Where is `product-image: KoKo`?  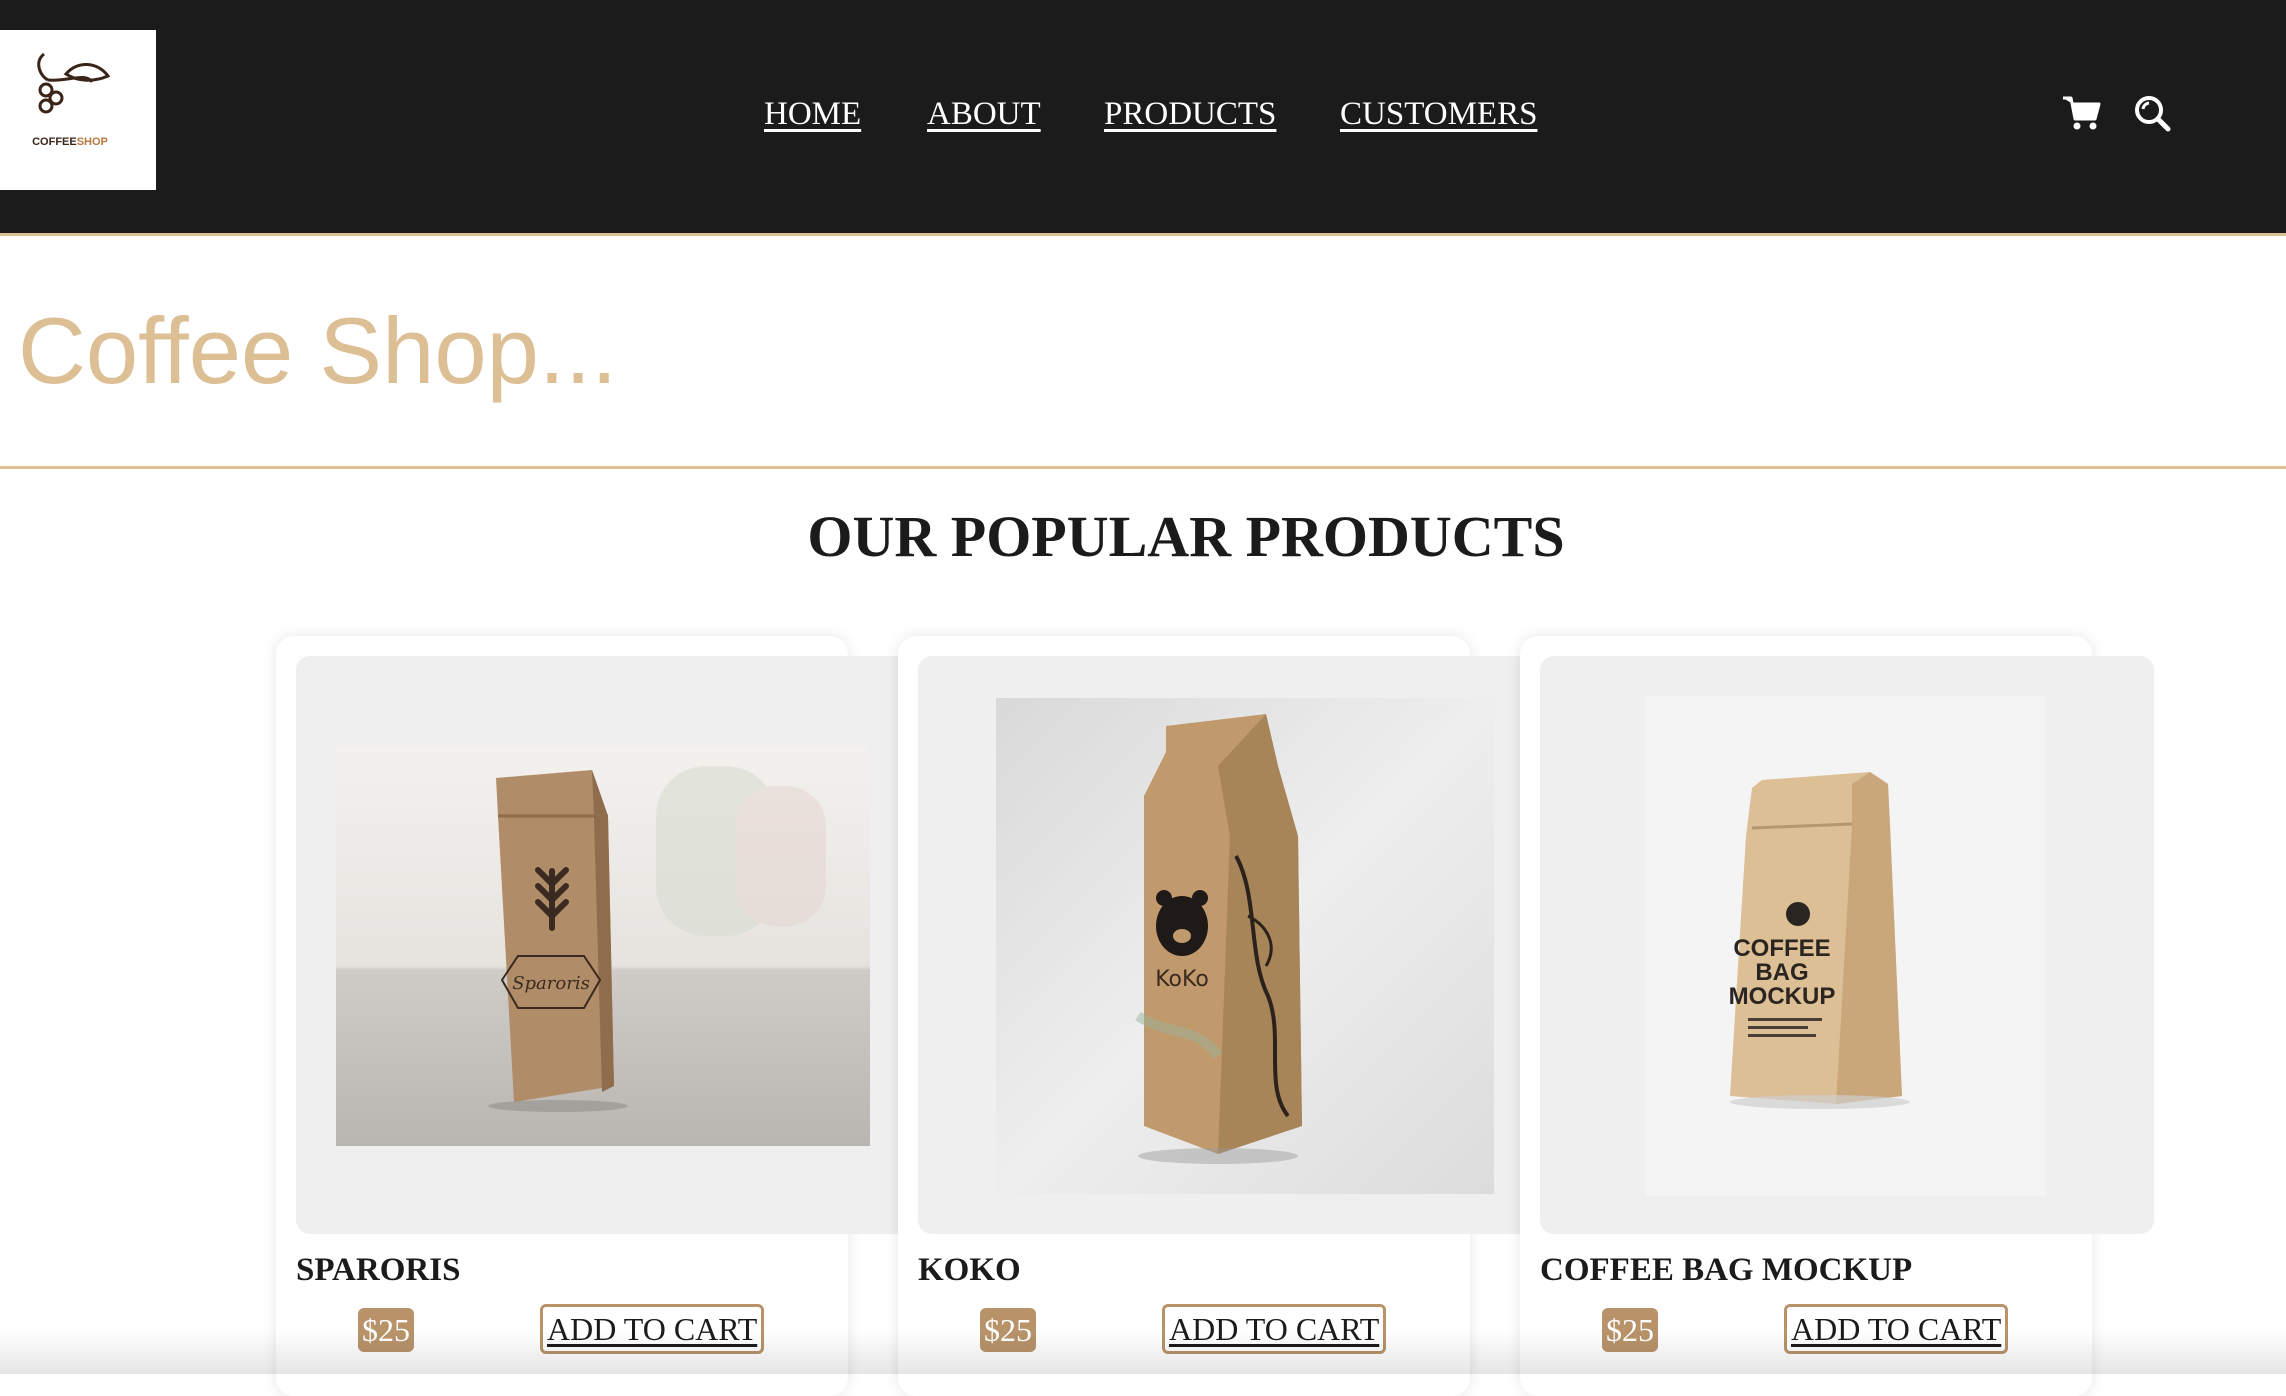
product-image: KoKo is located at coordinates (1245, 946).